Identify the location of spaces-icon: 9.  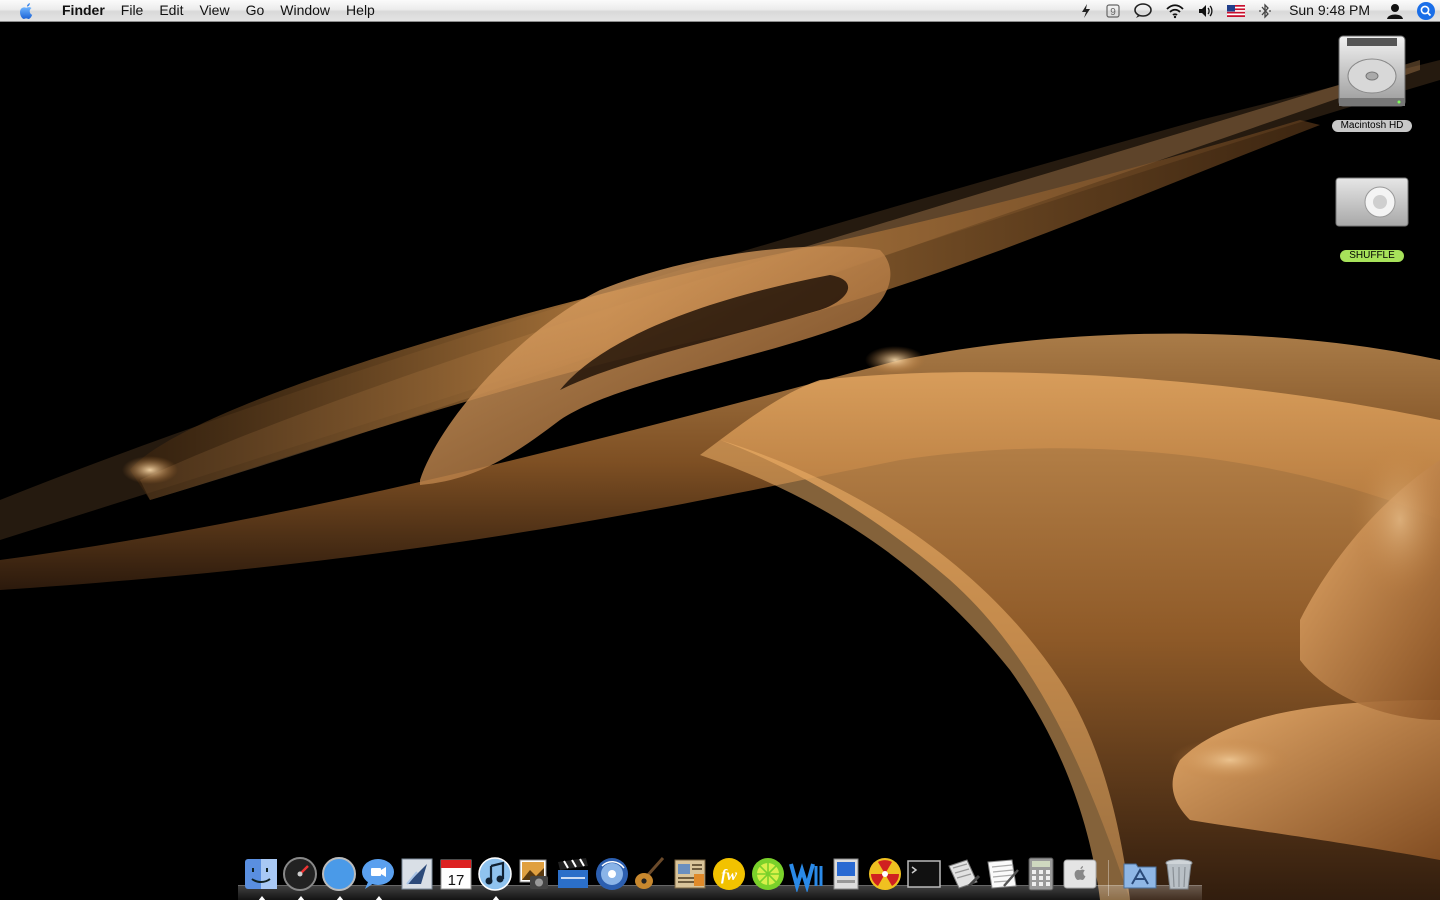
(1113, 10).